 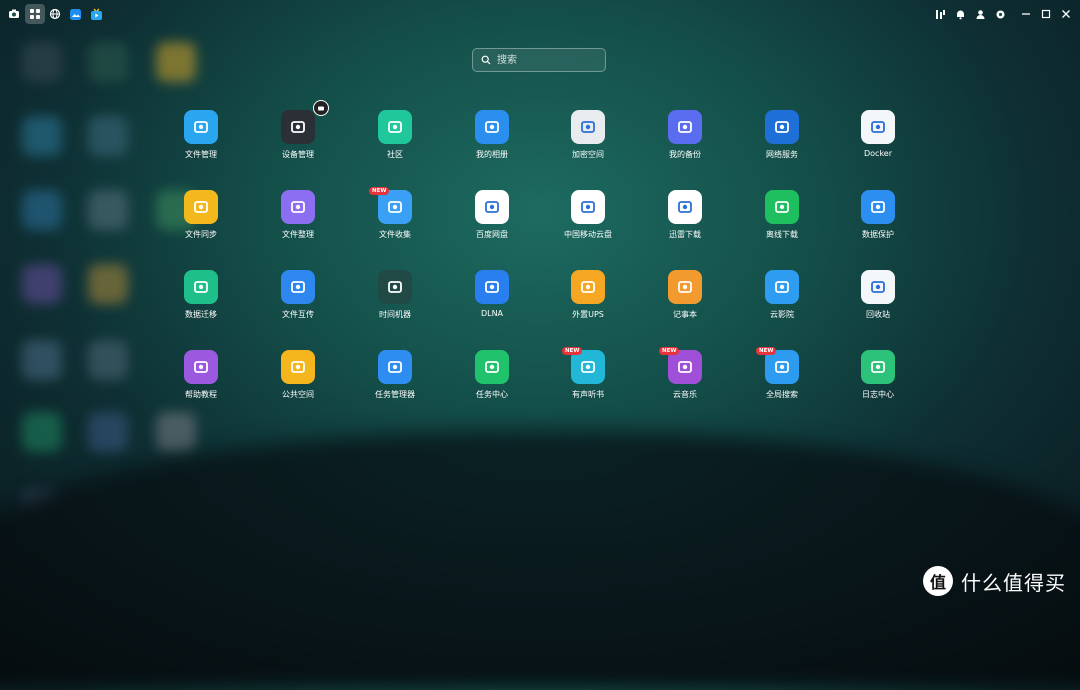 I want to click on device-icon, so click(x=305, y=122).